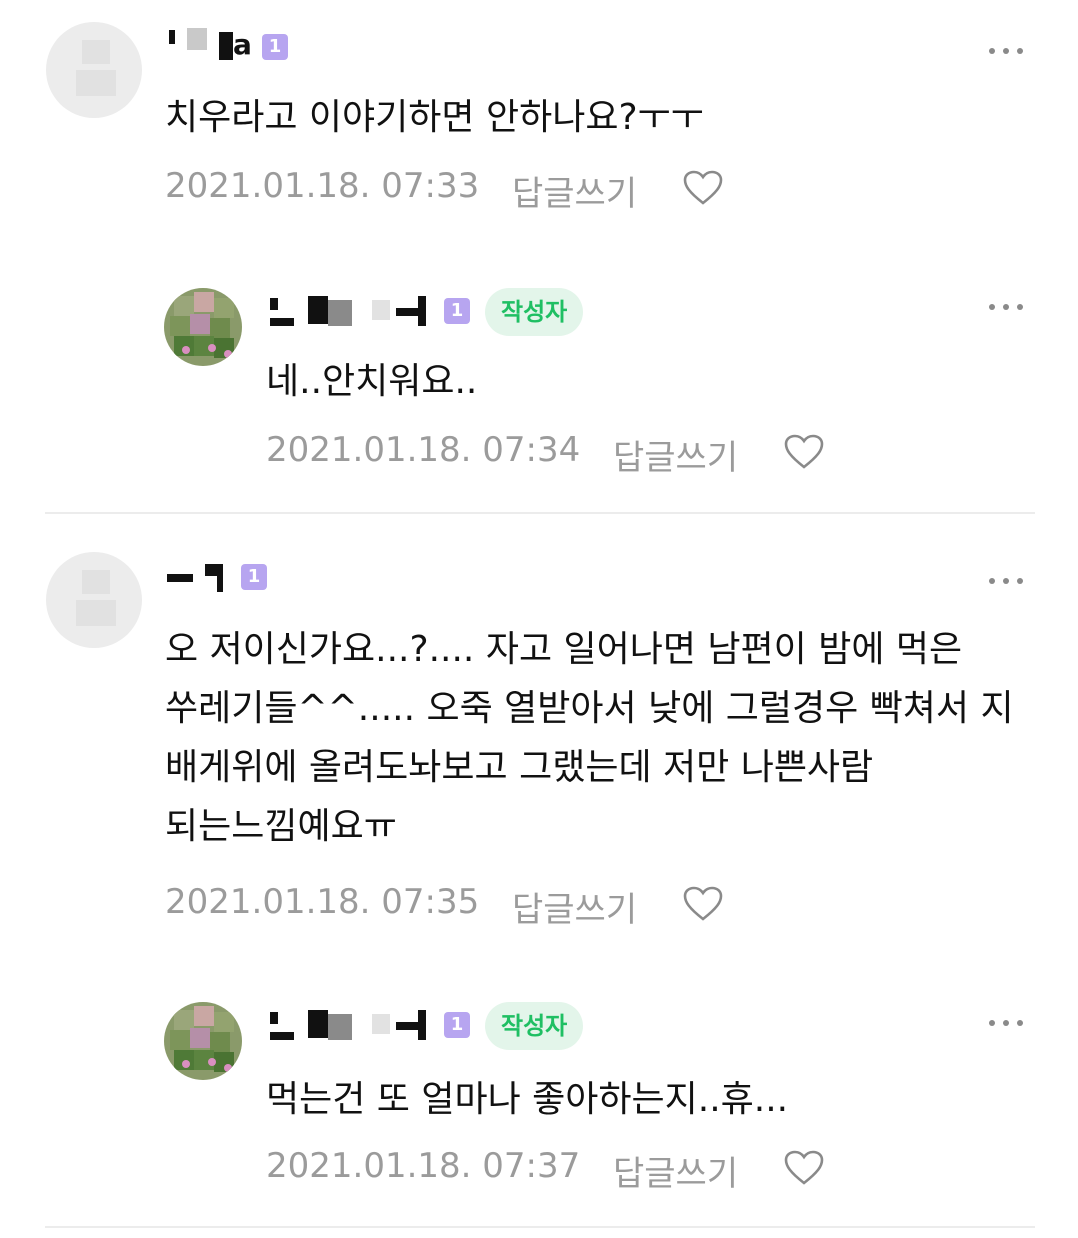 This screenshot has width=1078, height=1238. I want to click on comment-text: 네..안치워요.., so click(372, 381).